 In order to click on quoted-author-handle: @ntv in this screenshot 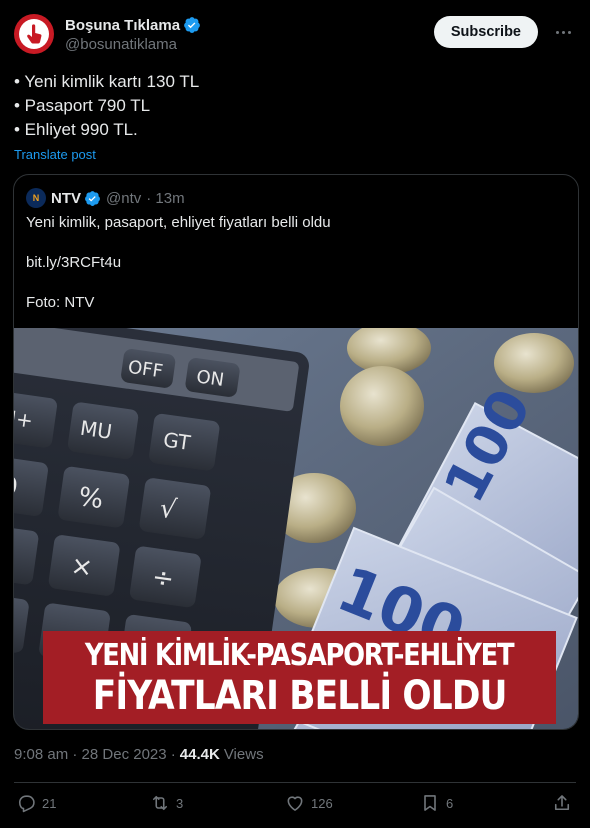, I will do `click(123, 198)`.